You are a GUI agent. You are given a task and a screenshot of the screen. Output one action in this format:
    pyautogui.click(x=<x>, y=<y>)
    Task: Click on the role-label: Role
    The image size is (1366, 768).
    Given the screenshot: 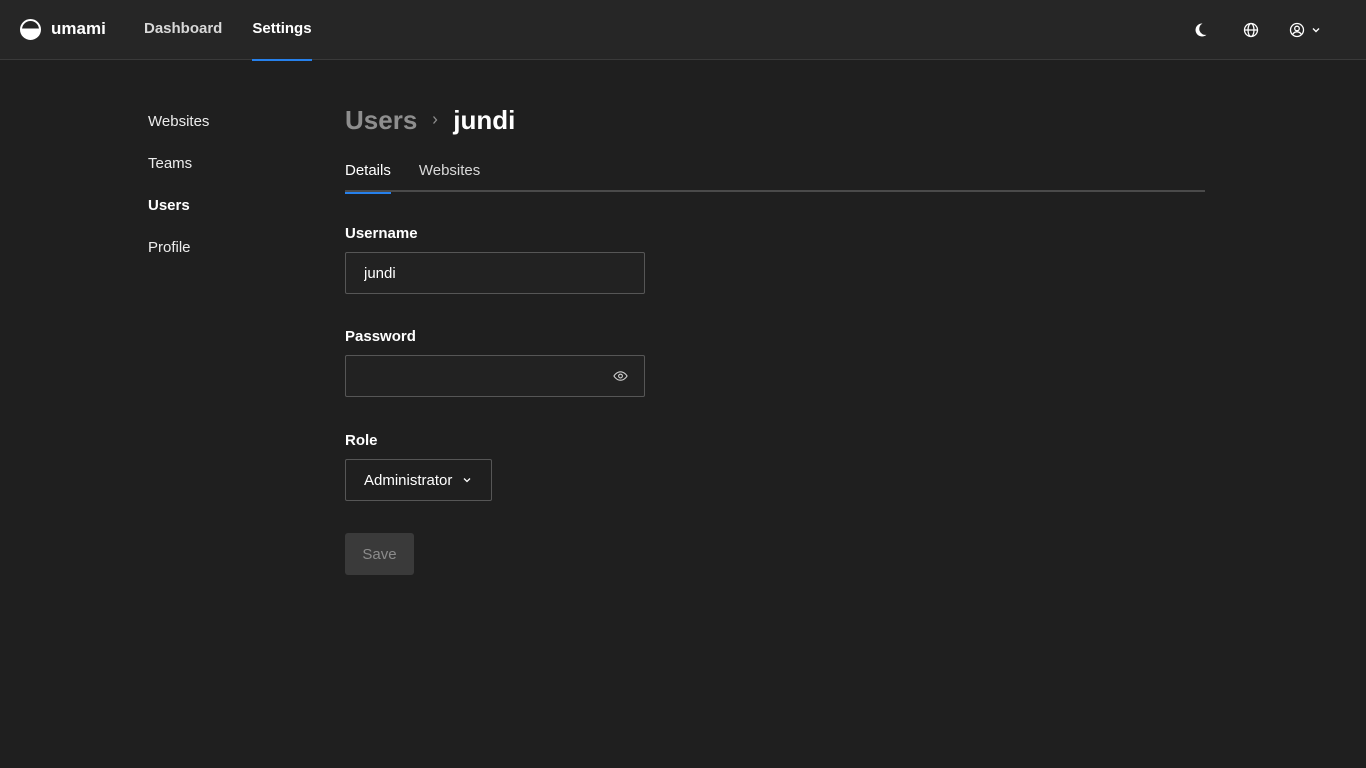 What is the action you would take?
    pyautogui.click(x=361, y=440)
    